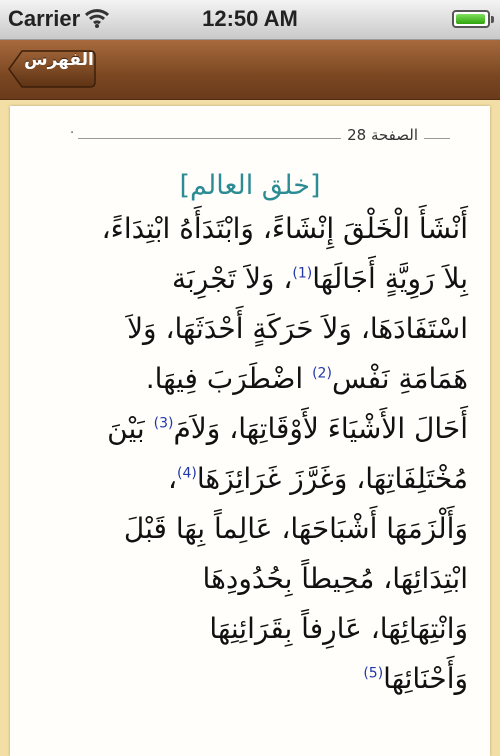 This screenshot has width=500, height=756. I want to click on footnote-marker: (3), so click(164, 424).